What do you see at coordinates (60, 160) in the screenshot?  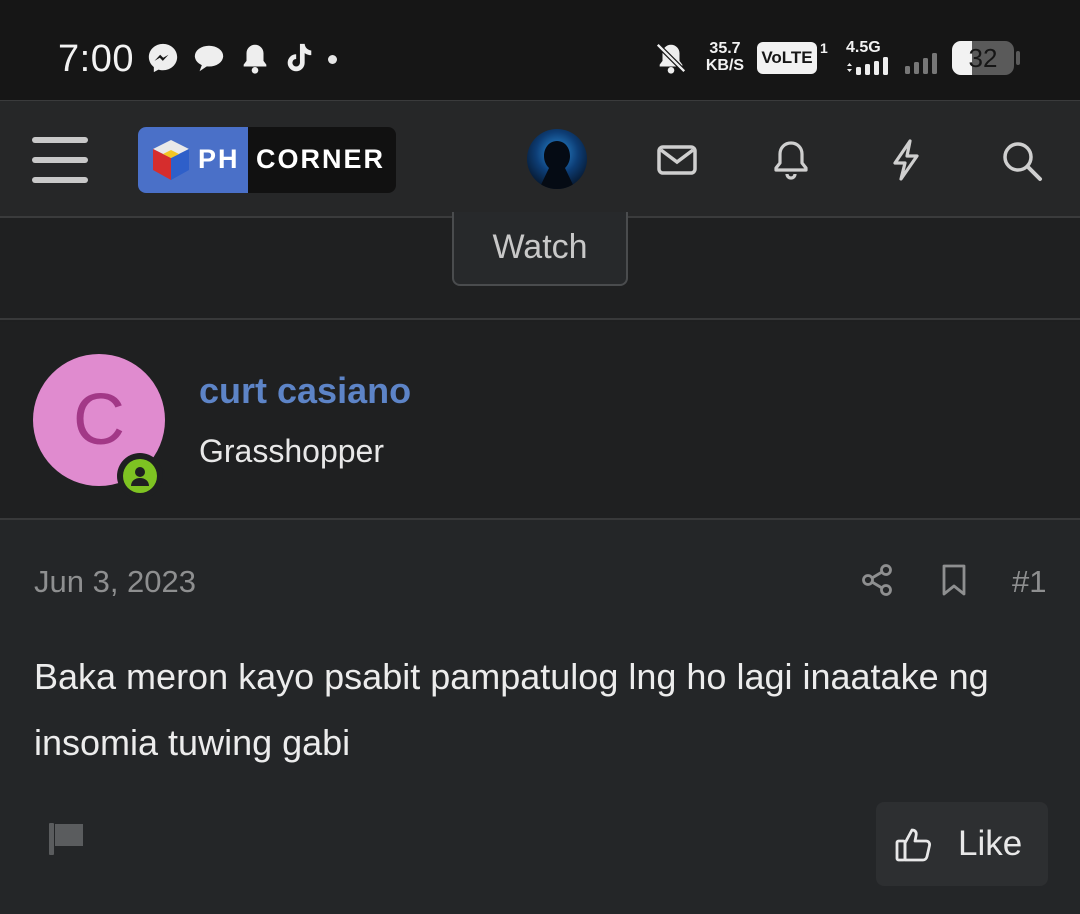 I see `hamburger-menu-icon` at bounding box center [60, 160].